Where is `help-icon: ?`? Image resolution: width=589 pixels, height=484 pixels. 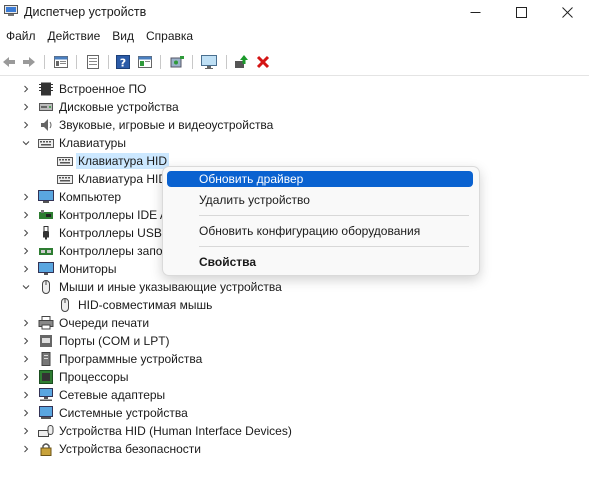 help-icon: ? is located at coordinates (123, 62).